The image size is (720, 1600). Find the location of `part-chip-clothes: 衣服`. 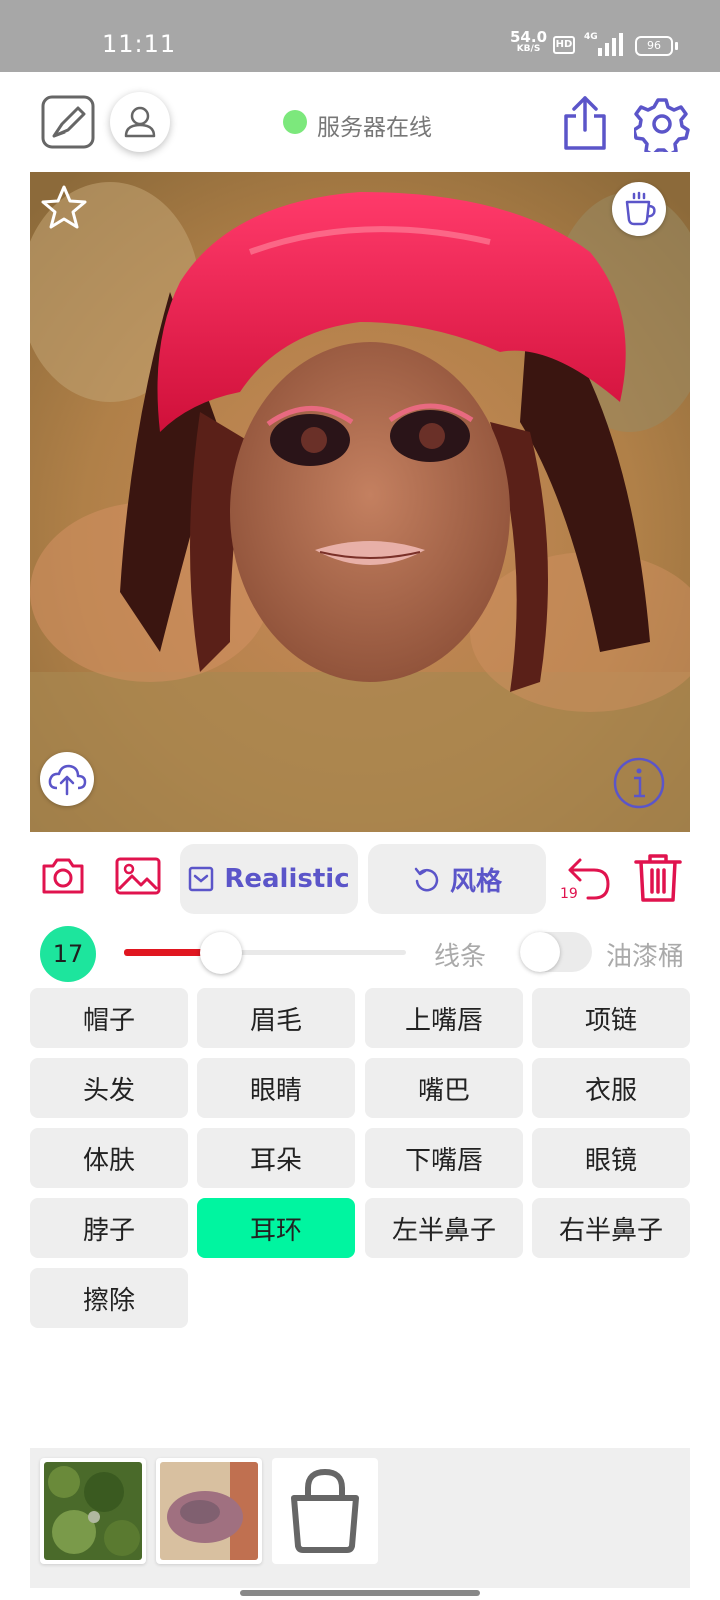

part-chip-clothes: 衣服 is located at coordinates (611, 1088).